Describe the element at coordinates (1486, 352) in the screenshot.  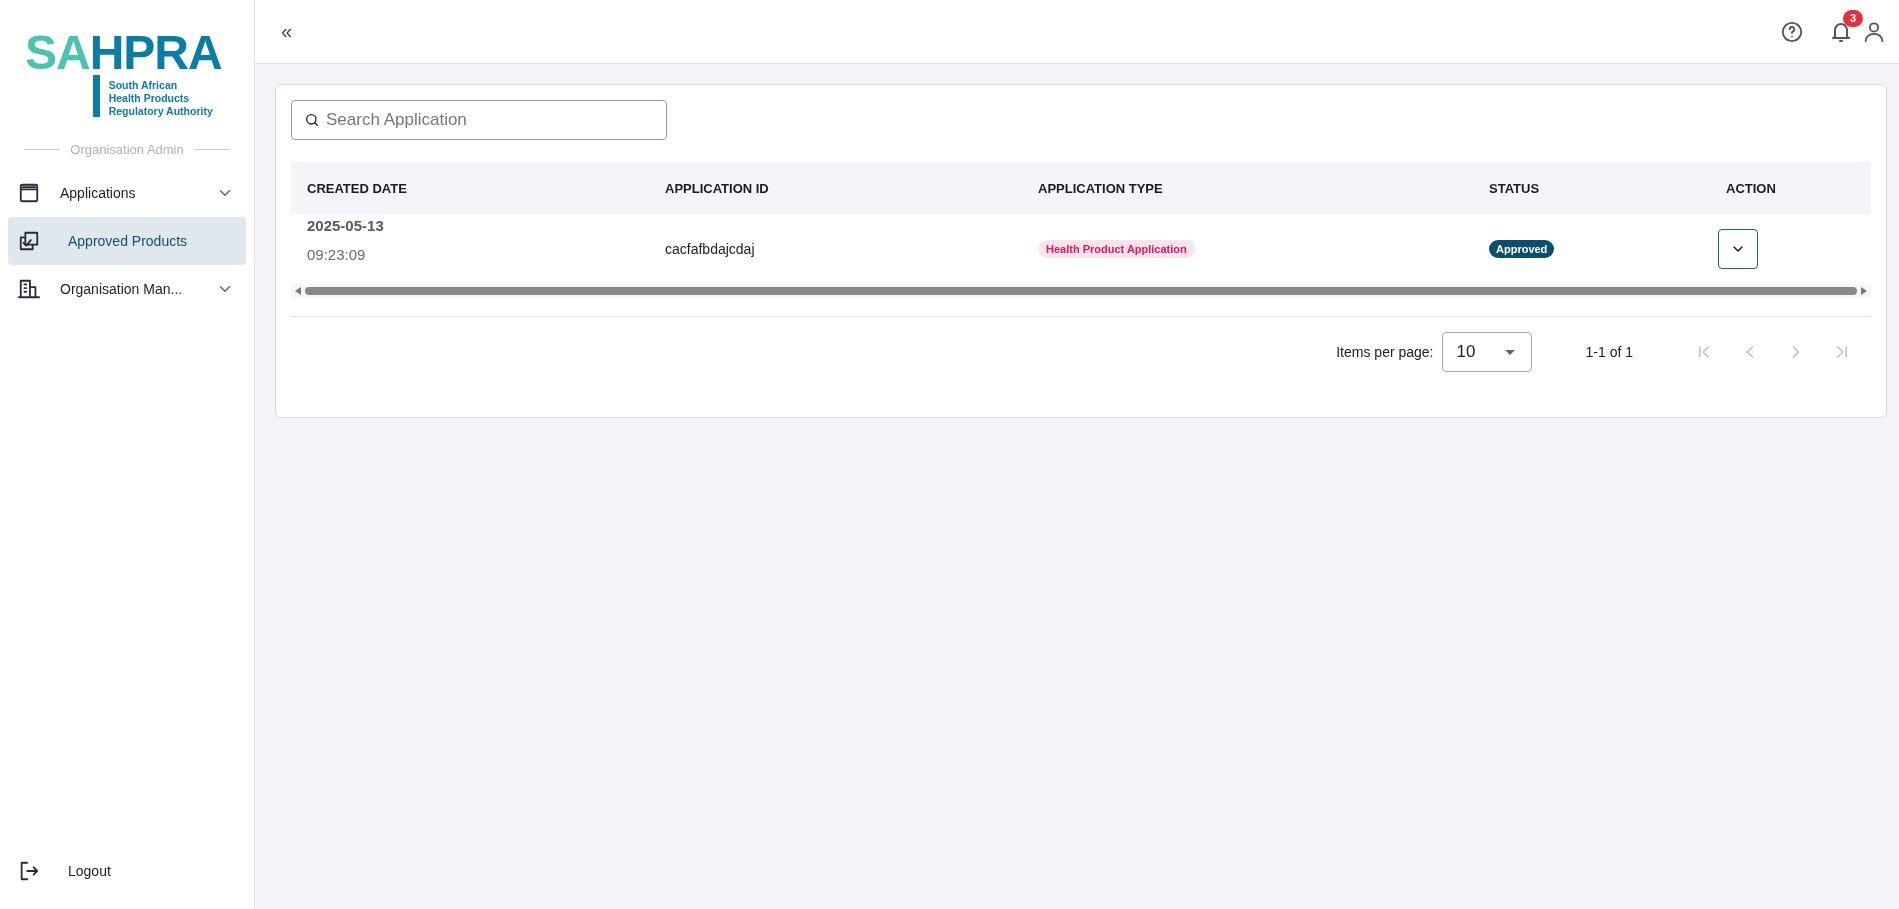
I see `items-per-page-select: 10` at that location.